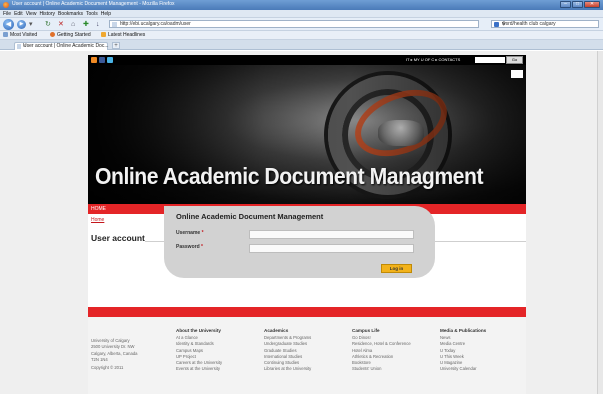  Describe the element at coordinates (565, 4) in the screenshot. I see `minimize-button: –` at that location.